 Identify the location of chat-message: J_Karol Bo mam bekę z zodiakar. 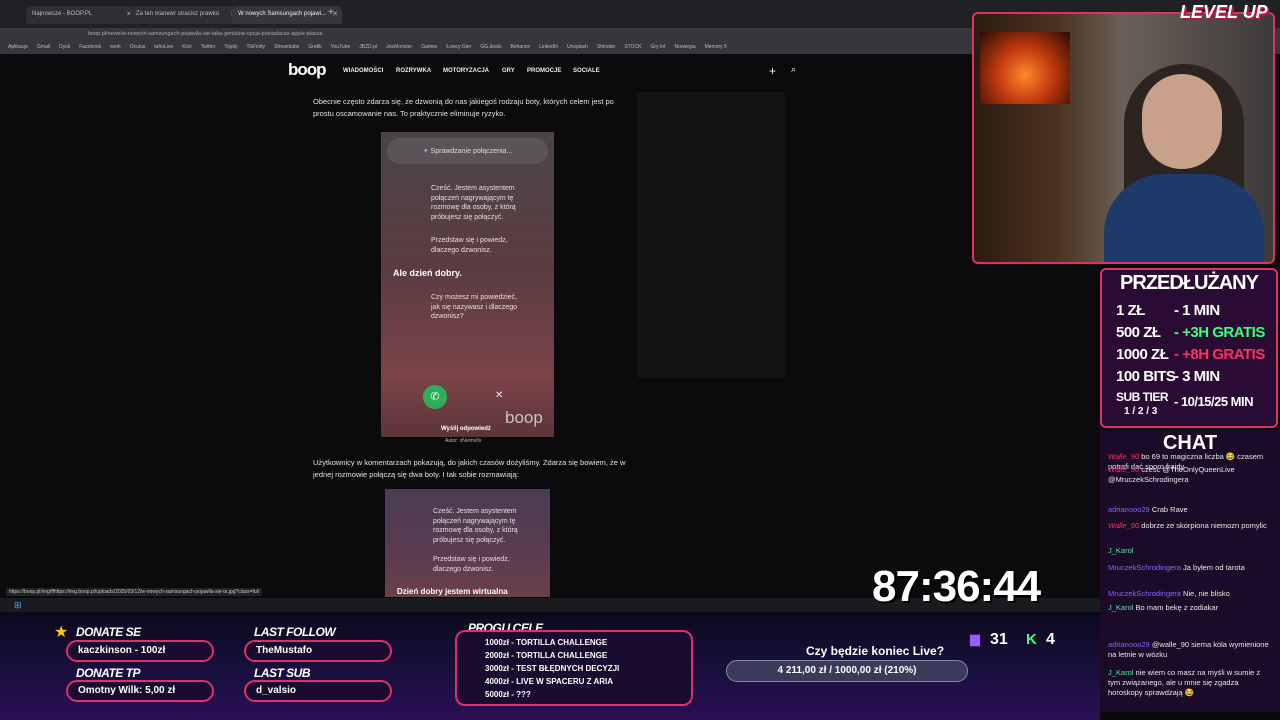
(1191, 608).